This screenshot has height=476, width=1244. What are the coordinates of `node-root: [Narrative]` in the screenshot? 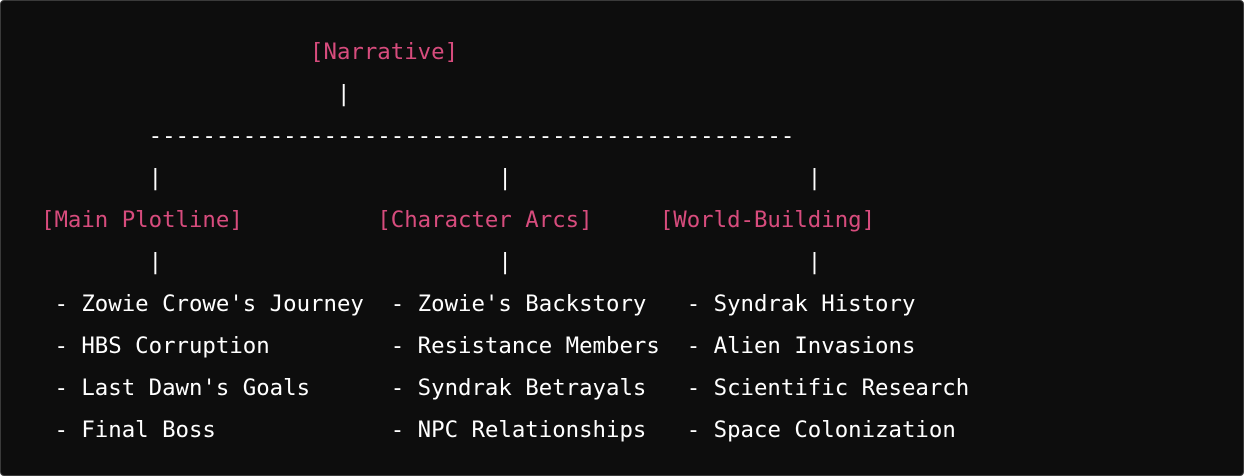 It's located at (384, 52).